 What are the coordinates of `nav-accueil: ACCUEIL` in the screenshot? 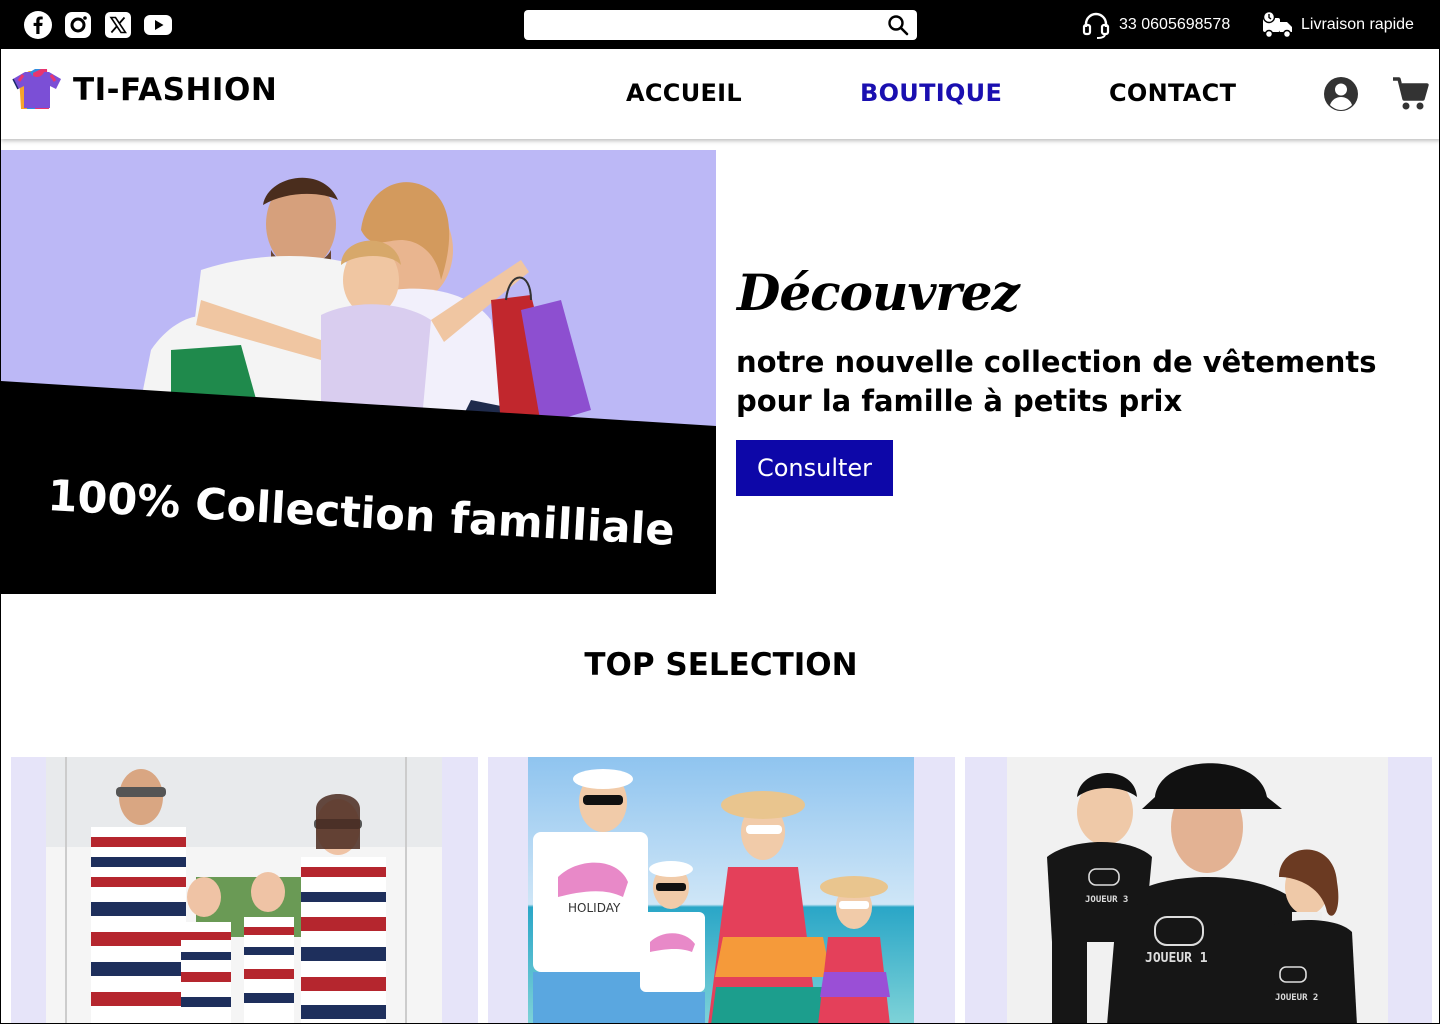 It's located at (684, 93).